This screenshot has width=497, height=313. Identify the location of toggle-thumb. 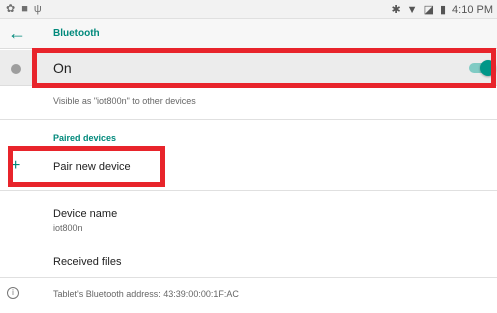
(488, 68).